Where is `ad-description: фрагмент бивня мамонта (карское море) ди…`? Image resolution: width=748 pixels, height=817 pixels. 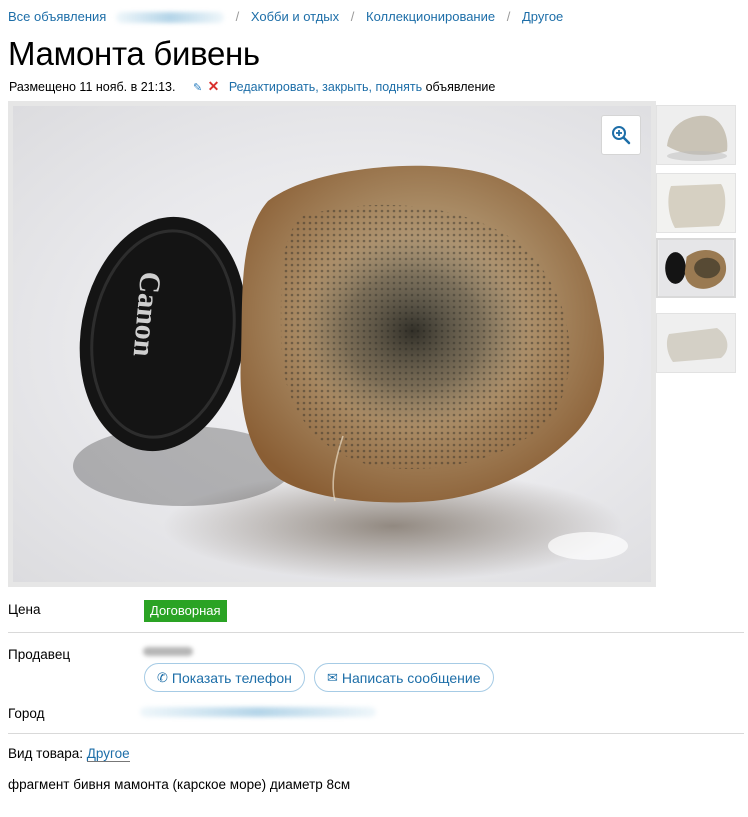
ad-description: фрагмент бивня мамонта (карское море) ди… is located at coordinates (179, 784).